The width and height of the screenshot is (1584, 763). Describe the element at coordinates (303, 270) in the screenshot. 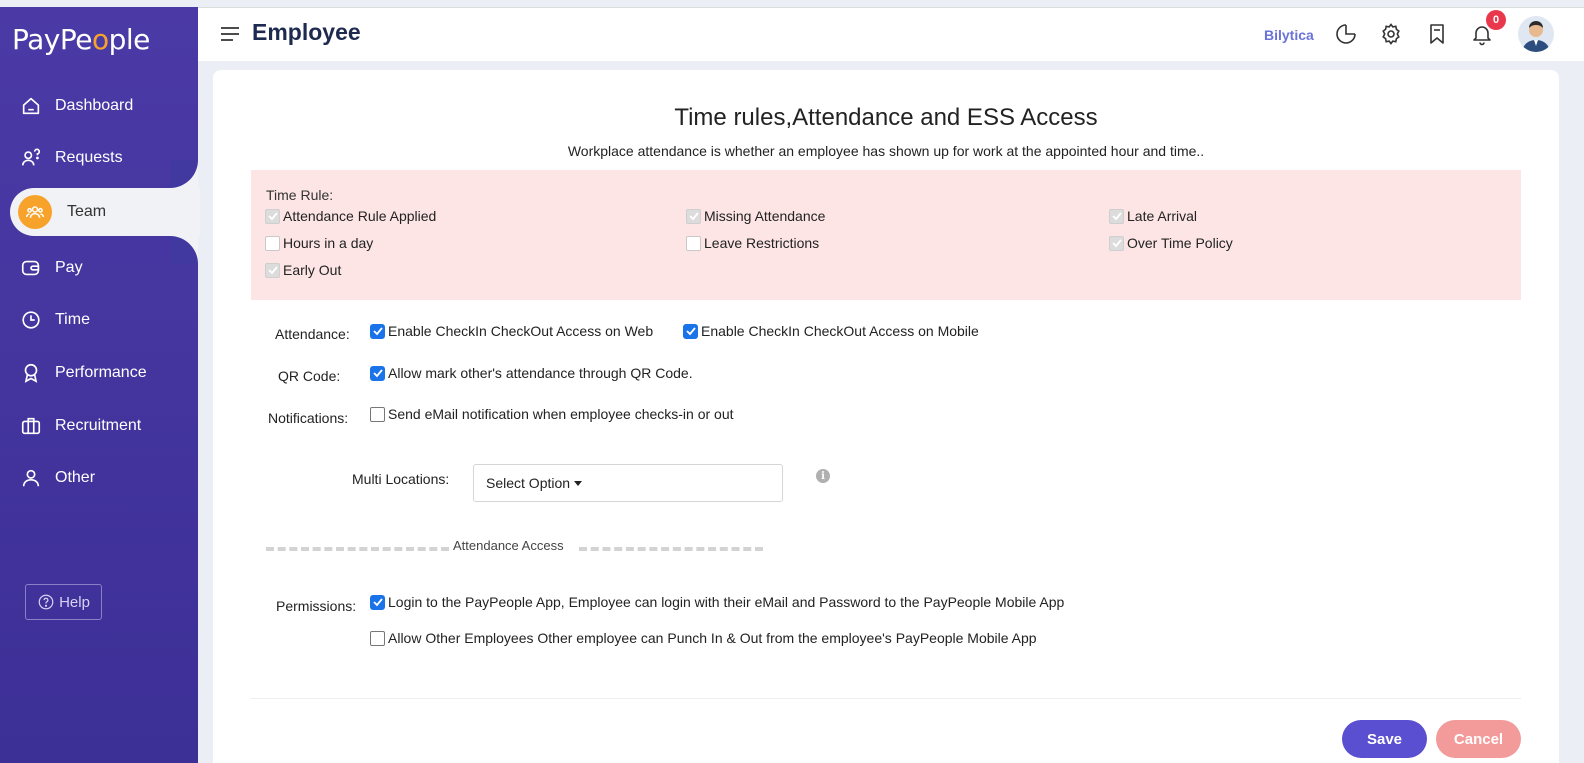

I see `checkbox-early-out: Early Out` at that location.